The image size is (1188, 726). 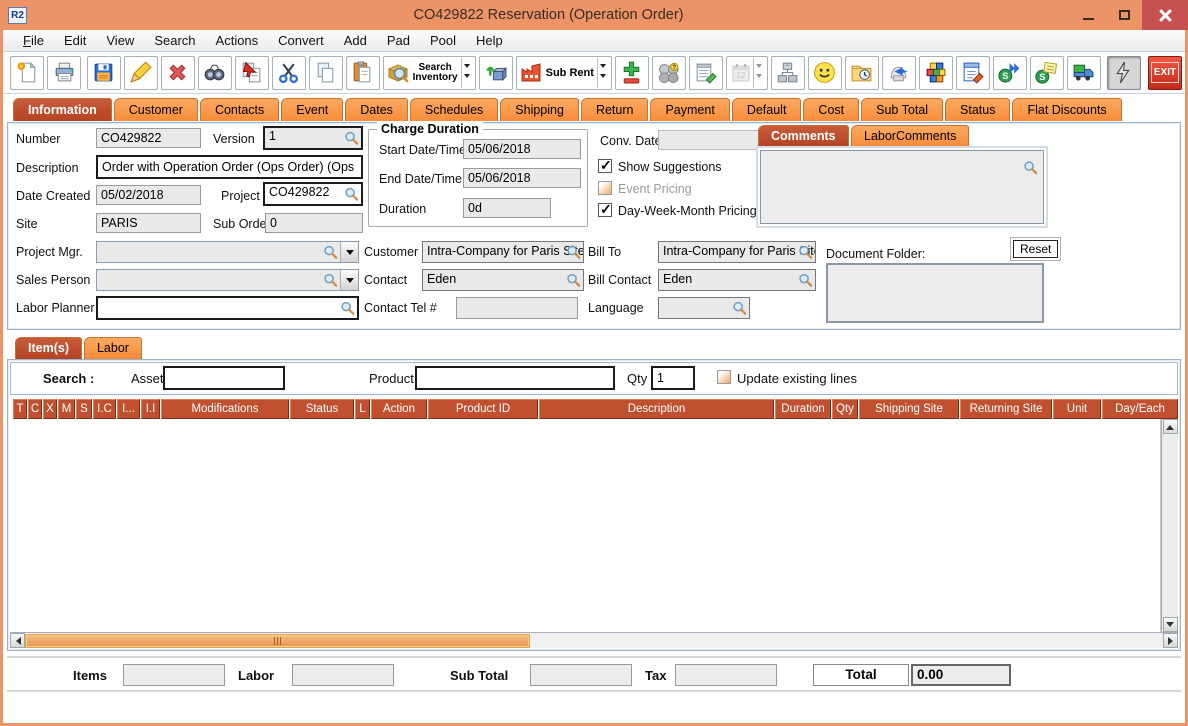 I want to click on col-shipping-site: Shipping Site, so click(x=909, y=409).